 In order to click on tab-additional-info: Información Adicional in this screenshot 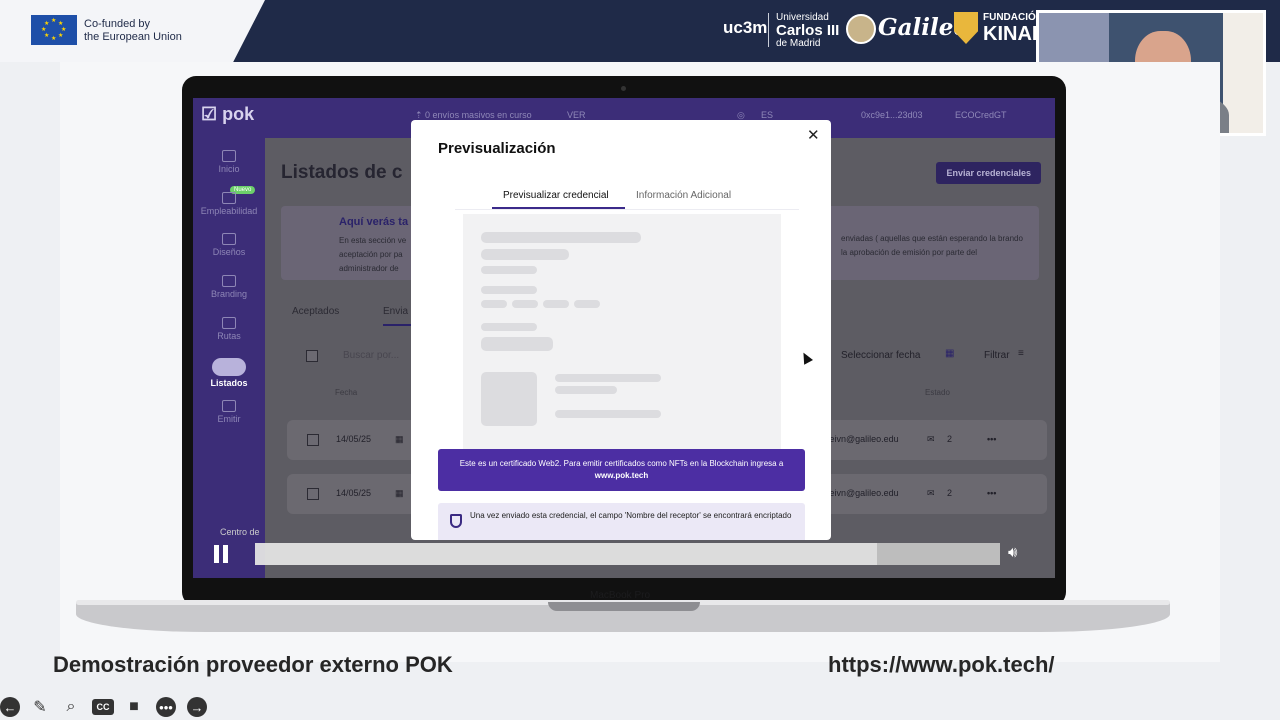, I will do `click(683, 195)`.